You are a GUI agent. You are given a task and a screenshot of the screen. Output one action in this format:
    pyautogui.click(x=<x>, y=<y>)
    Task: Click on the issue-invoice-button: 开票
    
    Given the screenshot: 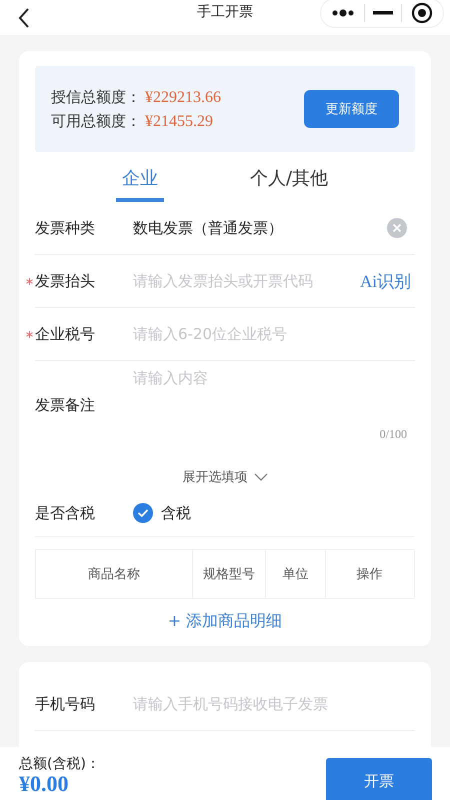 What is the action you would take?
    pyautogui.click(x=379, y=779)
    